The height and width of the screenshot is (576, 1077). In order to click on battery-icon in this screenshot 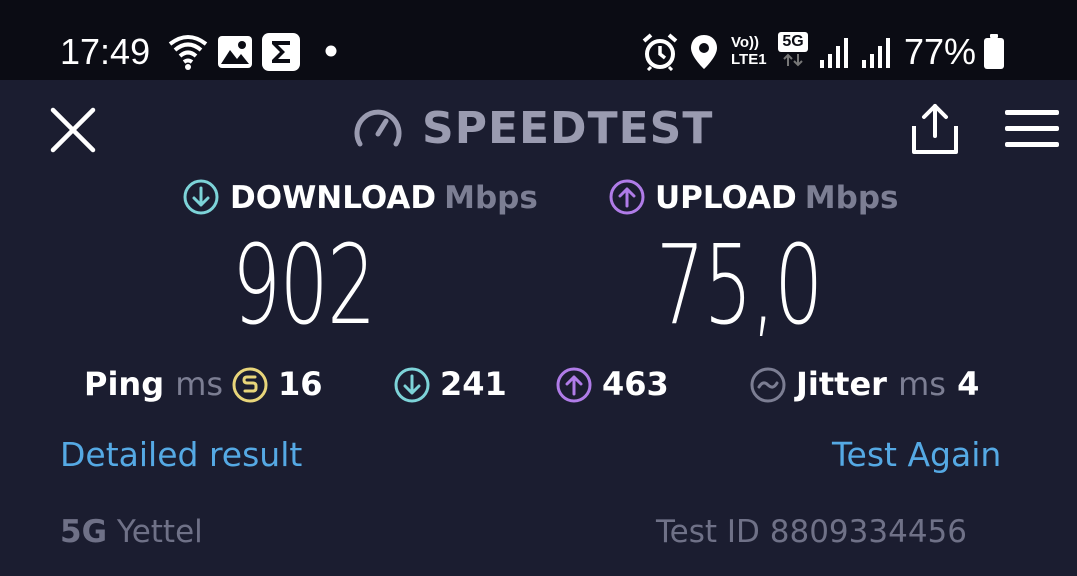, I will do `click(994, 51)`.